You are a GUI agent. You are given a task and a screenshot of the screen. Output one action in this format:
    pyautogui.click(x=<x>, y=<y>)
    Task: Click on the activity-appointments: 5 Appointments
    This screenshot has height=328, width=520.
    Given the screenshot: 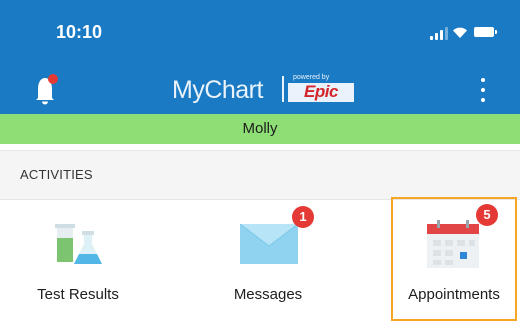 What is the action you would take?
    pyautogui.click(x=454, y=263)
    